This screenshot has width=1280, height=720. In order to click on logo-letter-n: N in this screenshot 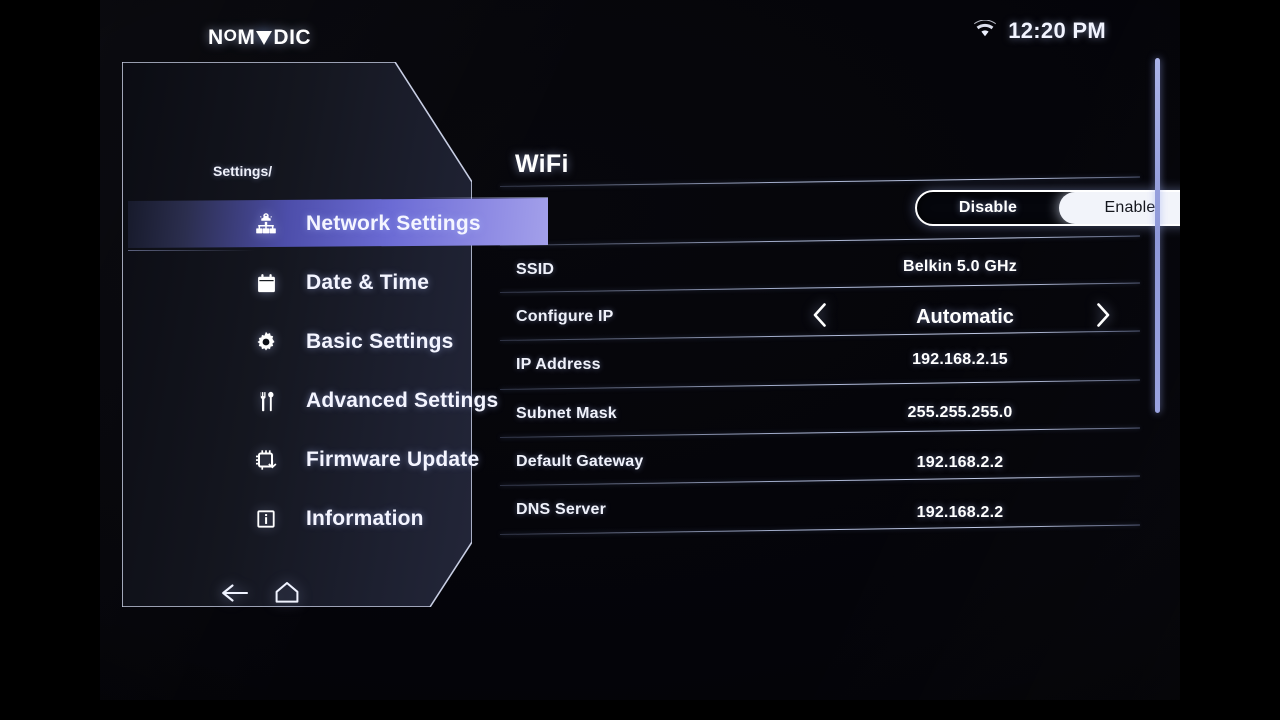, I will do `click(216, 37)`.